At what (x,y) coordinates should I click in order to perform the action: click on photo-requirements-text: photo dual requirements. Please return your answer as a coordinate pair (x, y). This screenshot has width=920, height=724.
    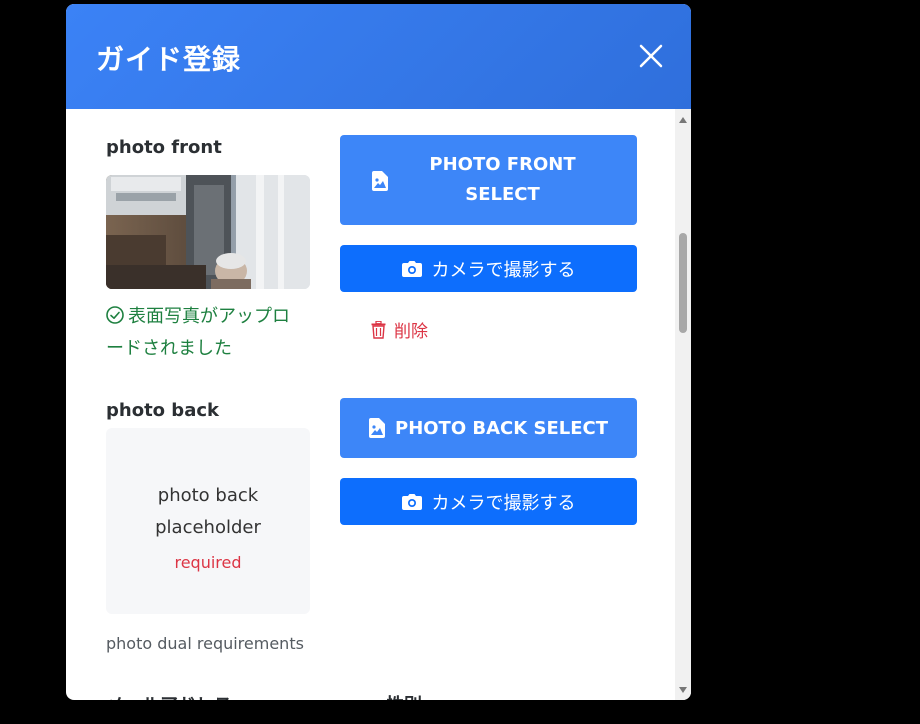
    Looking at the image, I should click on (205, 643).